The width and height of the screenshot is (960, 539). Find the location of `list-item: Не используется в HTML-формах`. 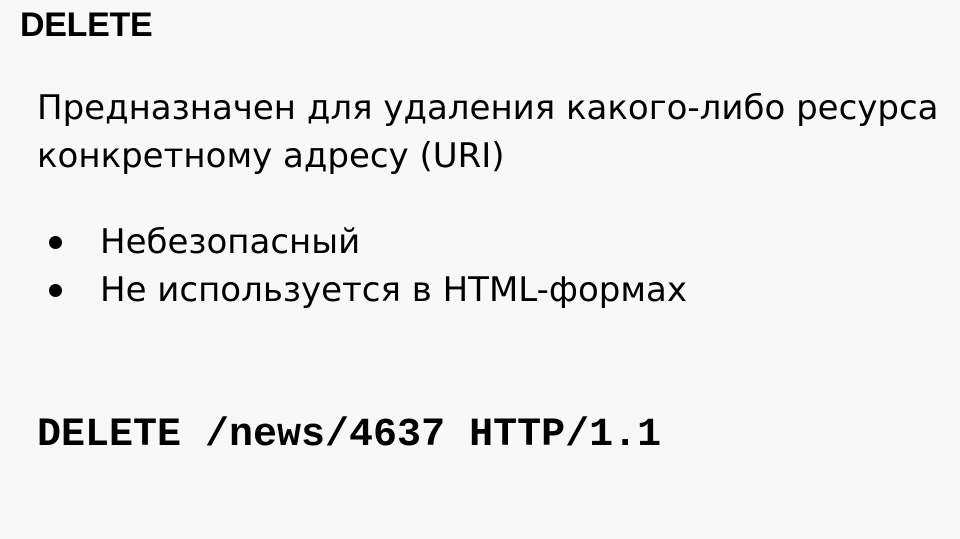

list-item: Не используется в HTML-формах is located at coordinates (362, 290).